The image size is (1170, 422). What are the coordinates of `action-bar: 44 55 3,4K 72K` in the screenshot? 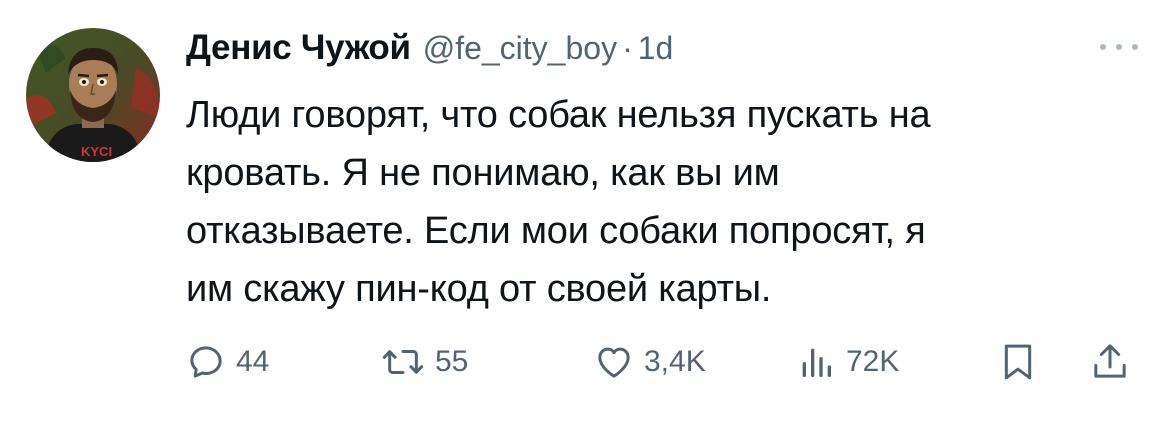 It's located at (666, 362).